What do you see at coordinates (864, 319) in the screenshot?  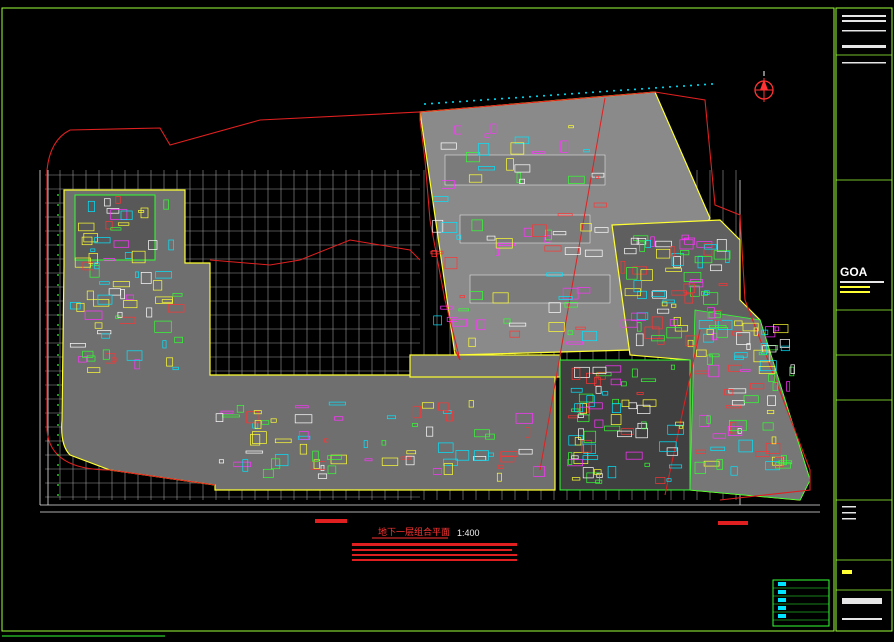 I see `title-block` at bounding box center [864, 319].